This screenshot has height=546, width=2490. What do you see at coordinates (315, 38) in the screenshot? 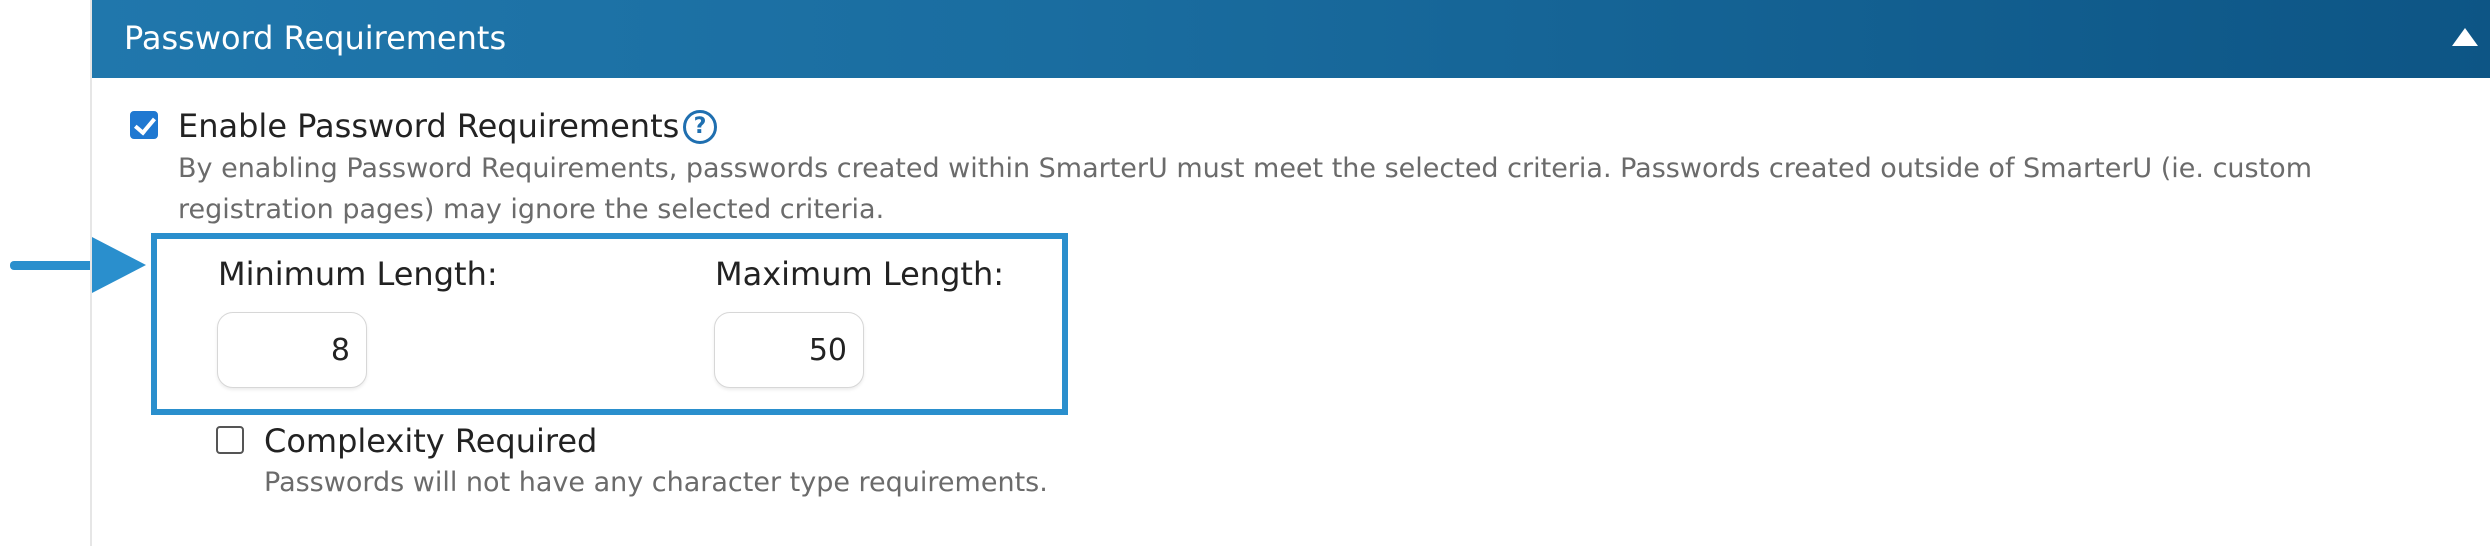
I see `panel-title: Password Requirements` at bounding box center [315, 38].